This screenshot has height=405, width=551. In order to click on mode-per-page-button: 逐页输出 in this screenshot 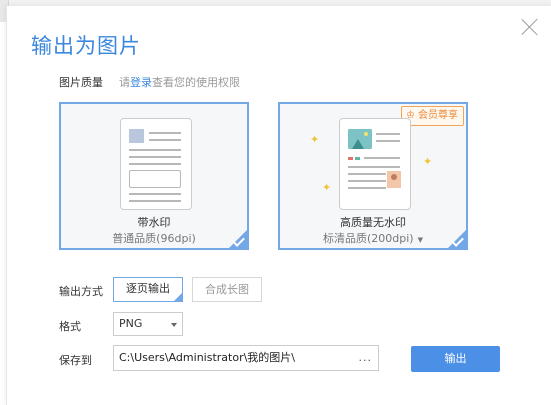, I will do `click(148, 289)`.